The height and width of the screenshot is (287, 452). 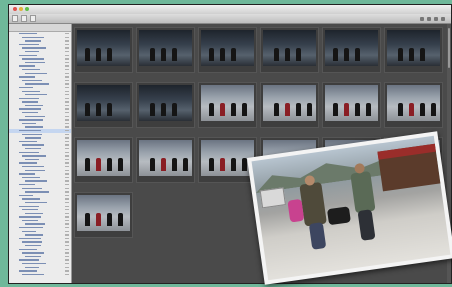 I want to click on photo-man-right, so click(x=363, y=192).